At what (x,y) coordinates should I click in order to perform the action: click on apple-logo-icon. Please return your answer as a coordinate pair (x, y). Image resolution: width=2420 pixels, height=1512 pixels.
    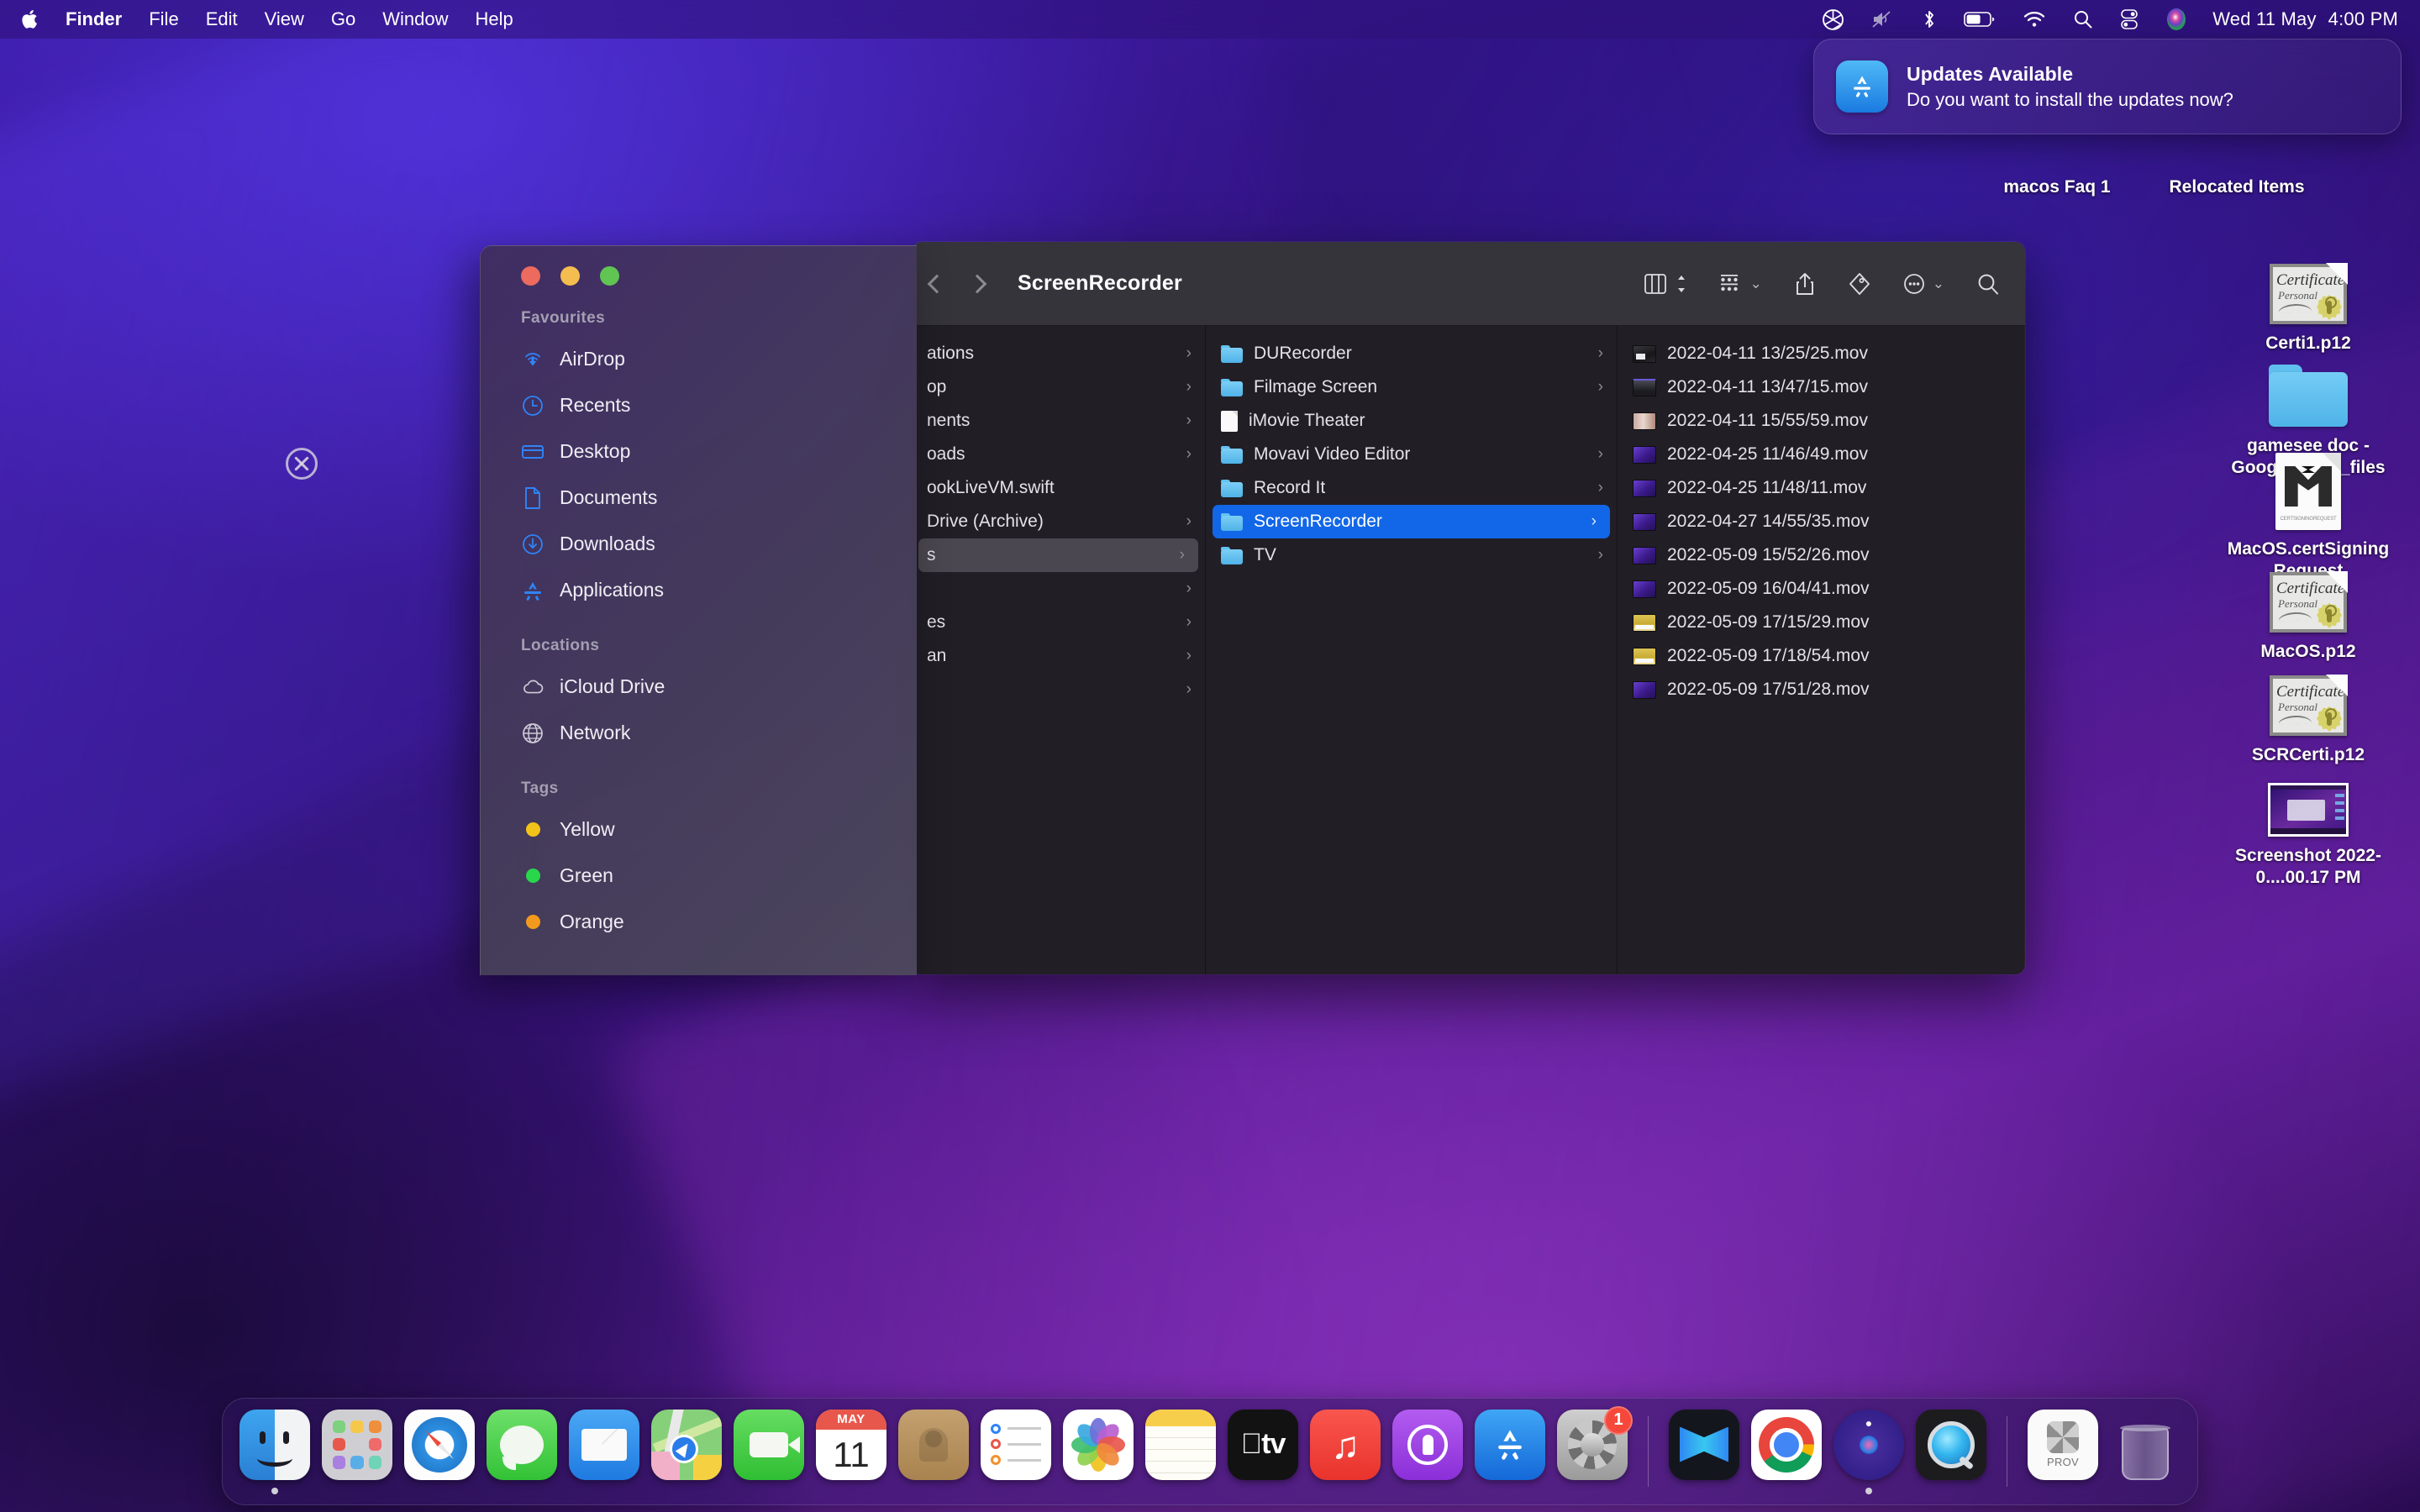
    Looking at the image, I should click on (34, 19).